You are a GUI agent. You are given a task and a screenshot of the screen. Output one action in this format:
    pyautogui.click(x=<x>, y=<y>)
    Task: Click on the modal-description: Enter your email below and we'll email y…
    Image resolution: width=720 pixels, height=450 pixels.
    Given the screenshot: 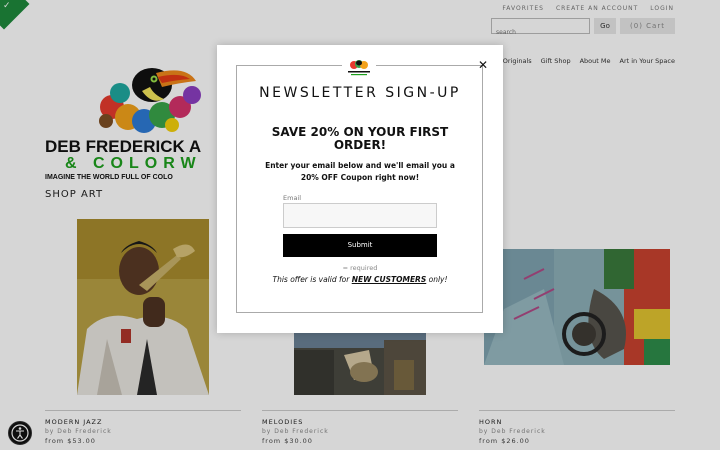 What is the action you would take?
    pyautogui.click(x=360, y=171)
    